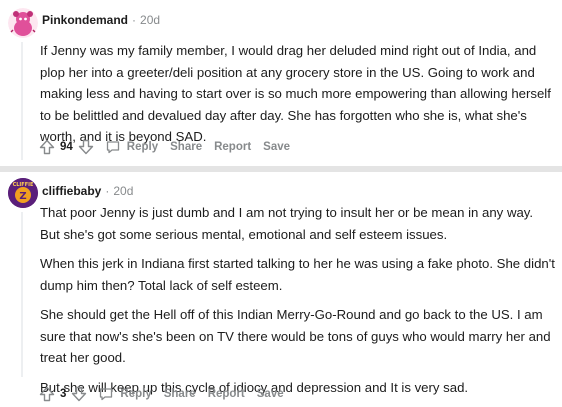  I want to click on avatar, so click(23, 23).